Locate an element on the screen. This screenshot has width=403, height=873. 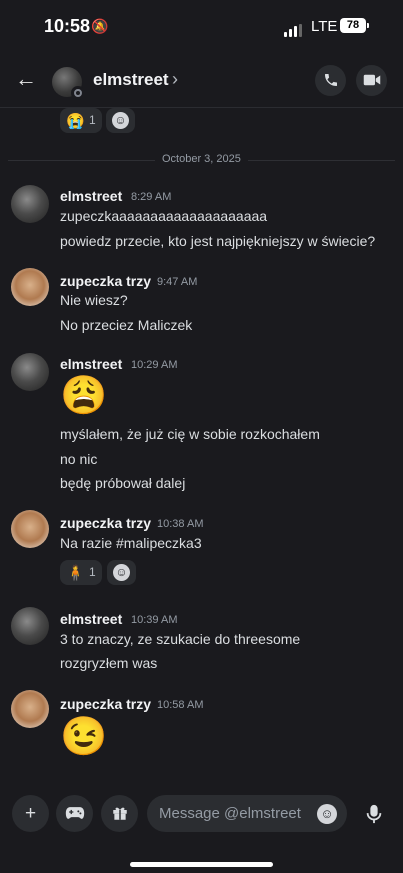
chevron-right-icon: › is located at coordinates (175, 79).